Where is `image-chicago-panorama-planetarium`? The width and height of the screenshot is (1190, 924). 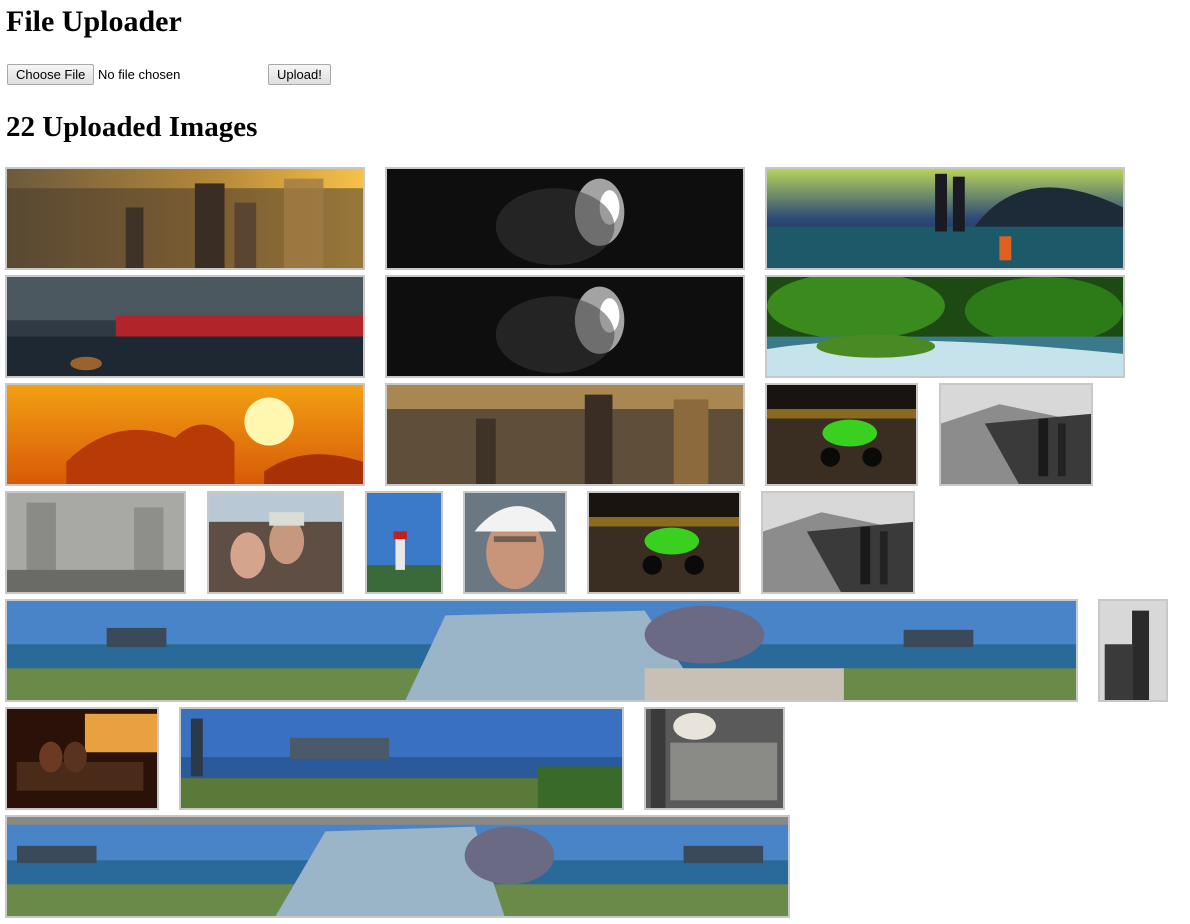 image-chicago-panorama-planetarium is located at coordinates (541, 650).